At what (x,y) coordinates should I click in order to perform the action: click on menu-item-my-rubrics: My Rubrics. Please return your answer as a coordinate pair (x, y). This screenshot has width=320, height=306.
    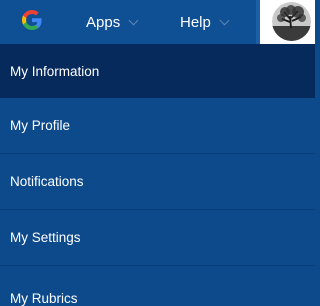
    Looking at the image, I should click on (157, 286).